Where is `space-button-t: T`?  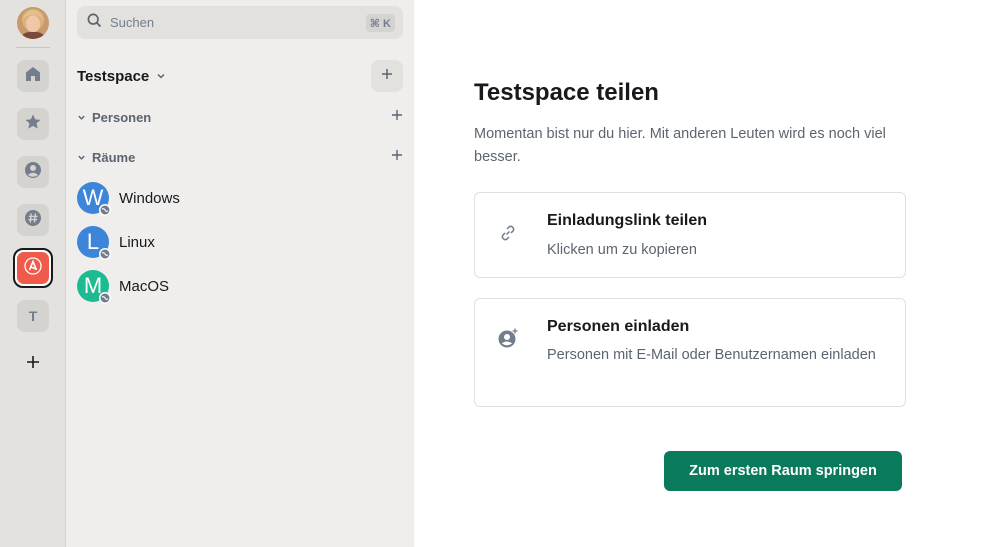
space-button-t: T is located at coordinates (33, 316).